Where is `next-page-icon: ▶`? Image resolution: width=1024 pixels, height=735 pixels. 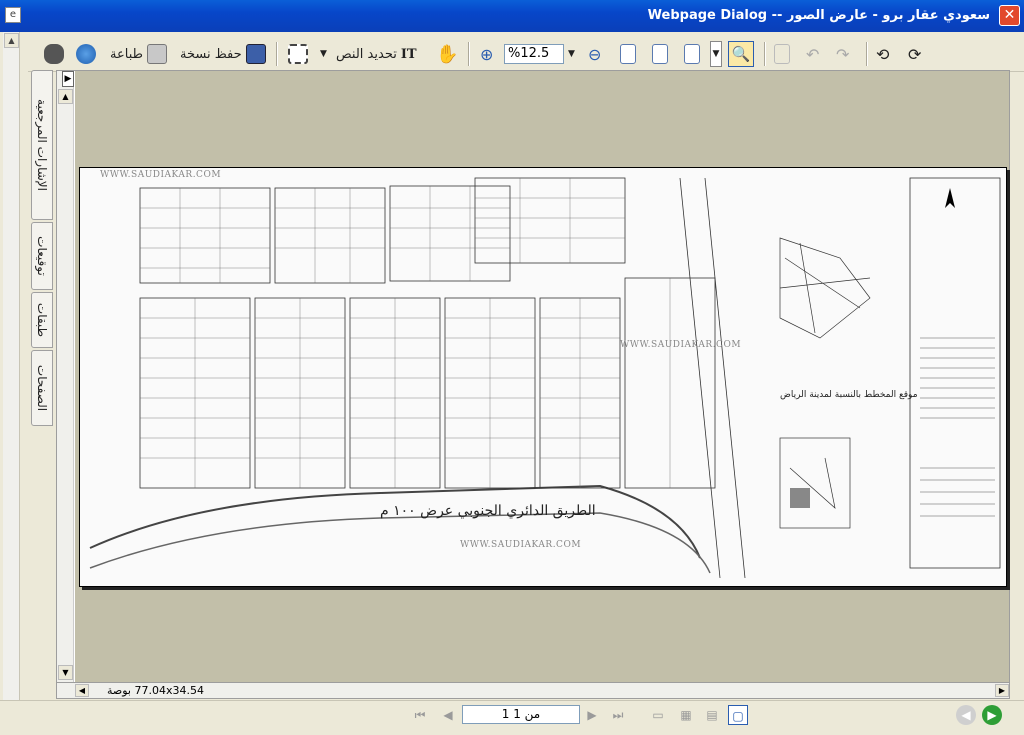
next-page-icon: ▶ is located at coordinates (592, 715).